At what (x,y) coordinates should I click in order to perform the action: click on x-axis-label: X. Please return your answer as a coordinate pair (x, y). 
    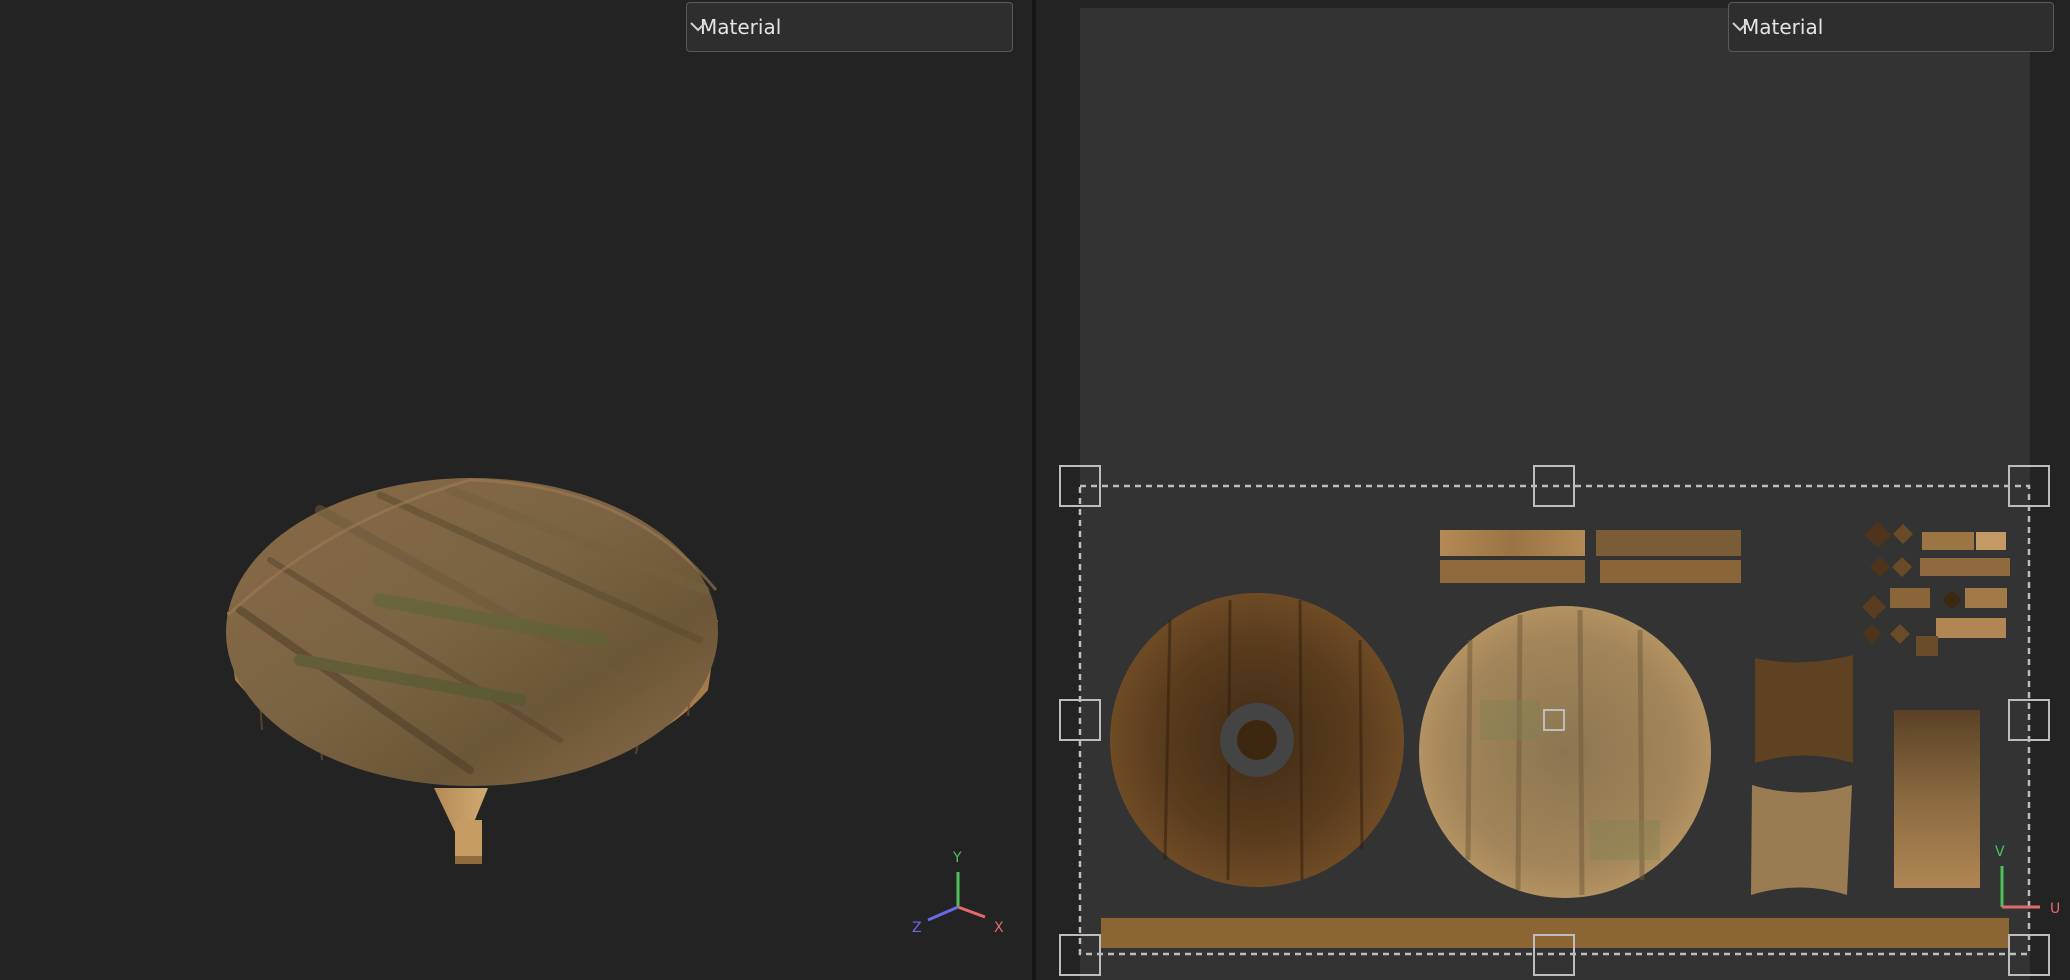
    Looking at the image, I should click on (999, 928).